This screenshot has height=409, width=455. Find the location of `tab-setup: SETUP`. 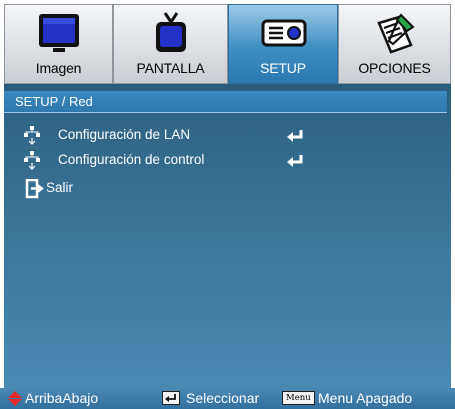

tab-setup: SETUP is located at coordinates (283, 44).